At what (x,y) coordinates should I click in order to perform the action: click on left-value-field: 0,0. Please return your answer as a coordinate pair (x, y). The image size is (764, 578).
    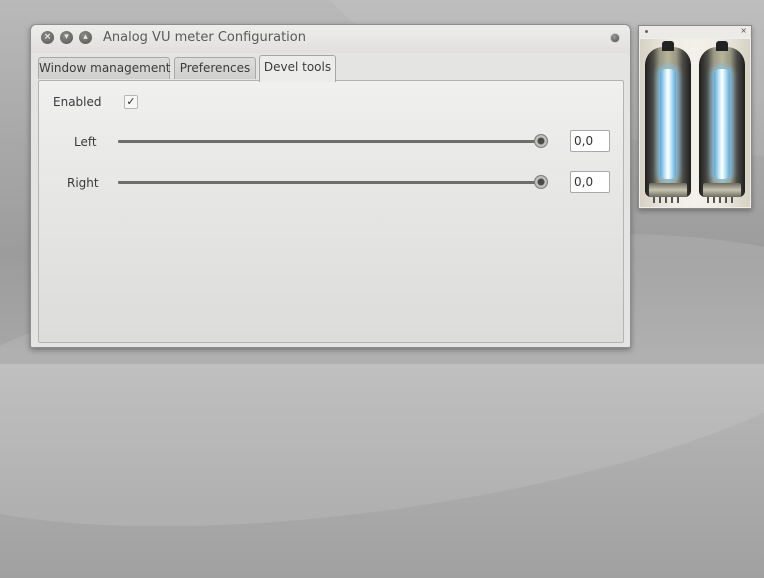
    Looking at the image, I should click on (590, 141).